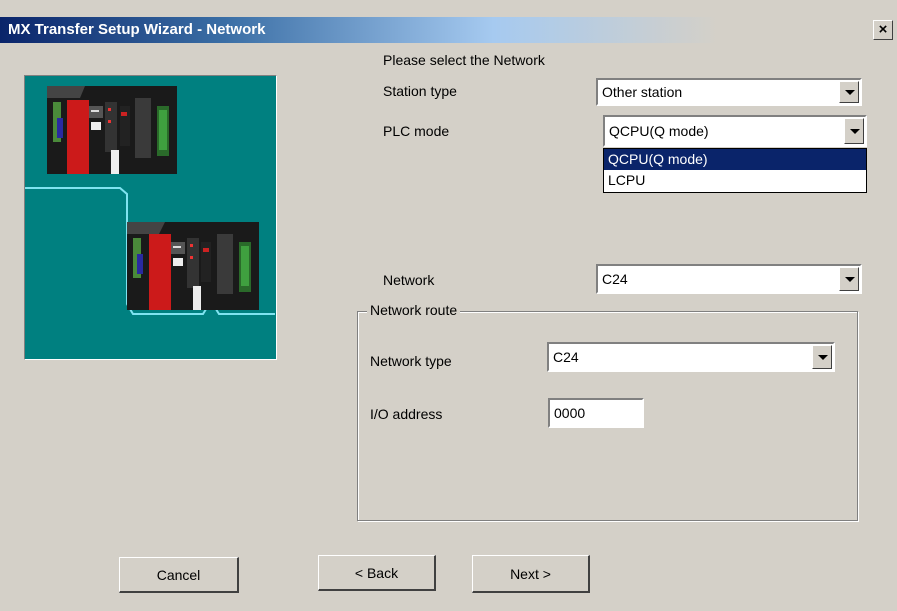 This screenshot has height=611, width=897. What do you see at coordinates (735, 131) in the screenshot?
I see `plc-mode-select: QCPU(Q mode)` at bounding box center [735, 131].